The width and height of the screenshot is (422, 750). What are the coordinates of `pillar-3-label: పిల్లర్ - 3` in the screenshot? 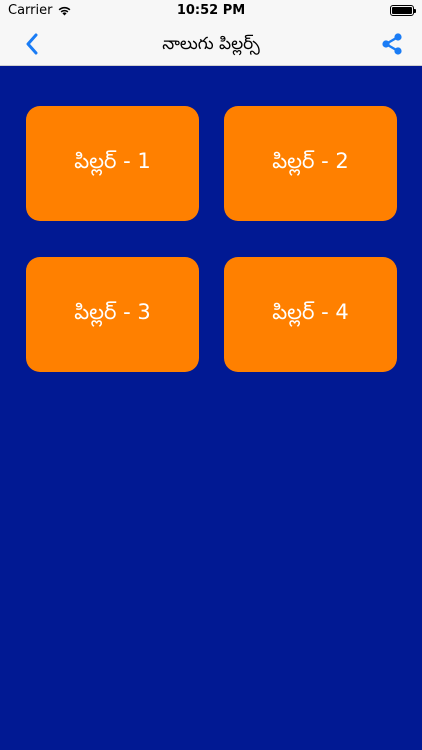 It's located at (112, 311).